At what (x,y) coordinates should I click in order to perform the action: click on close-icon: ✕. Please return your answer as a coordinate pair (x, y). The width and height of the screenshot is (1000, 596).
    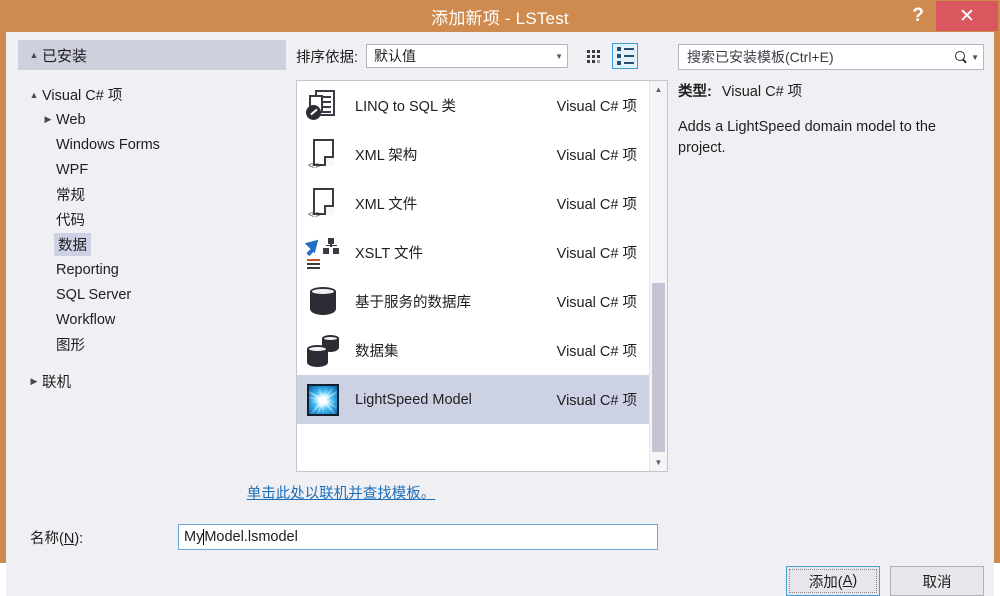
    Looking at the image, I should click on (967, 16).